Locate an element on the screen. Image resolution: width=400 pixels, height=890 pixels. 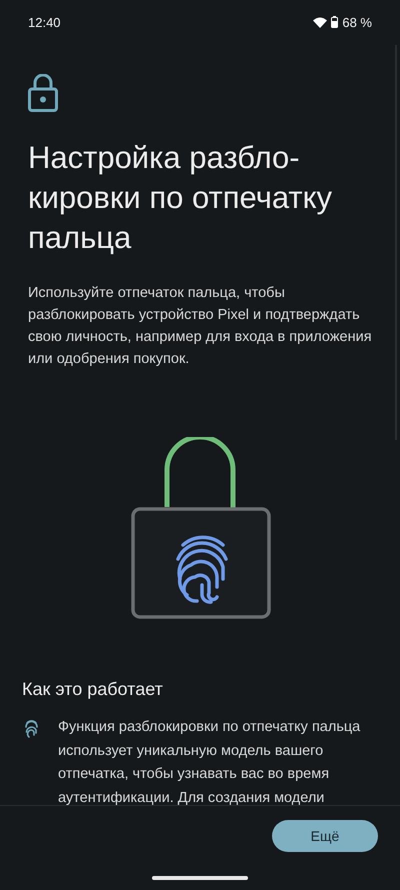
description-text: Используйте отпечаток пальца, чтобы разблокировать устройство Pixel и подтверждать свою личность, например для входа в приложения или одобрения покупок. is located at coordinates (200, 326).